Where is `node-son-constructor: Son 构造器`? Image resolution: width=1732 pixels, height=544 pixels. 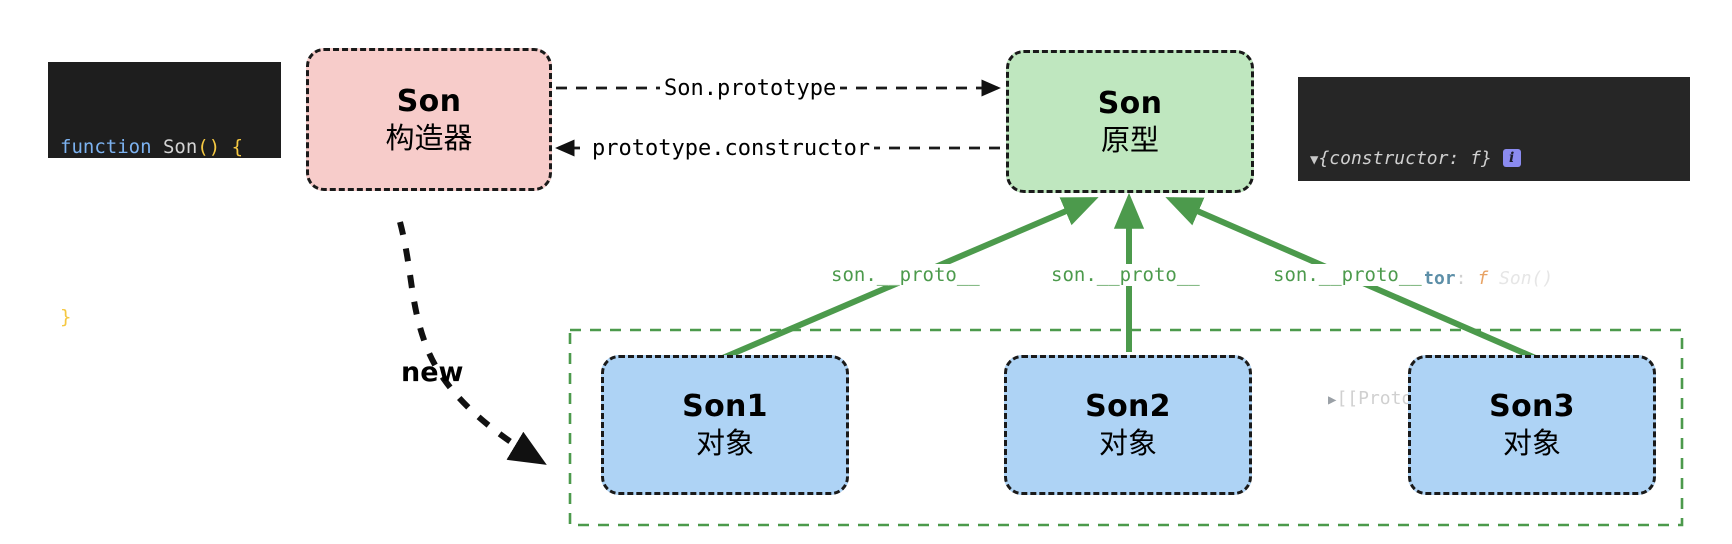 node-son-constructor: Son 构造器 is located at coordinates (429, 119).